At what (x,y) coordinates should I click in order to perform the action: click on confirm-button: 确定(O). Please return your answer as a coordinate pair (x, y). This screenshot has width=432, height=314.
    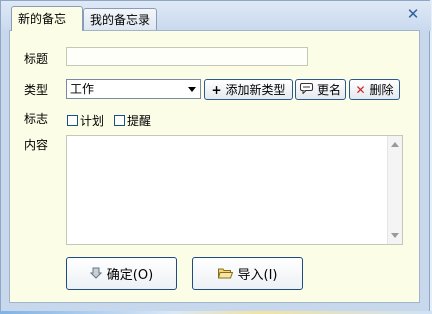
    Looking at the image, I should click on (121, 273).